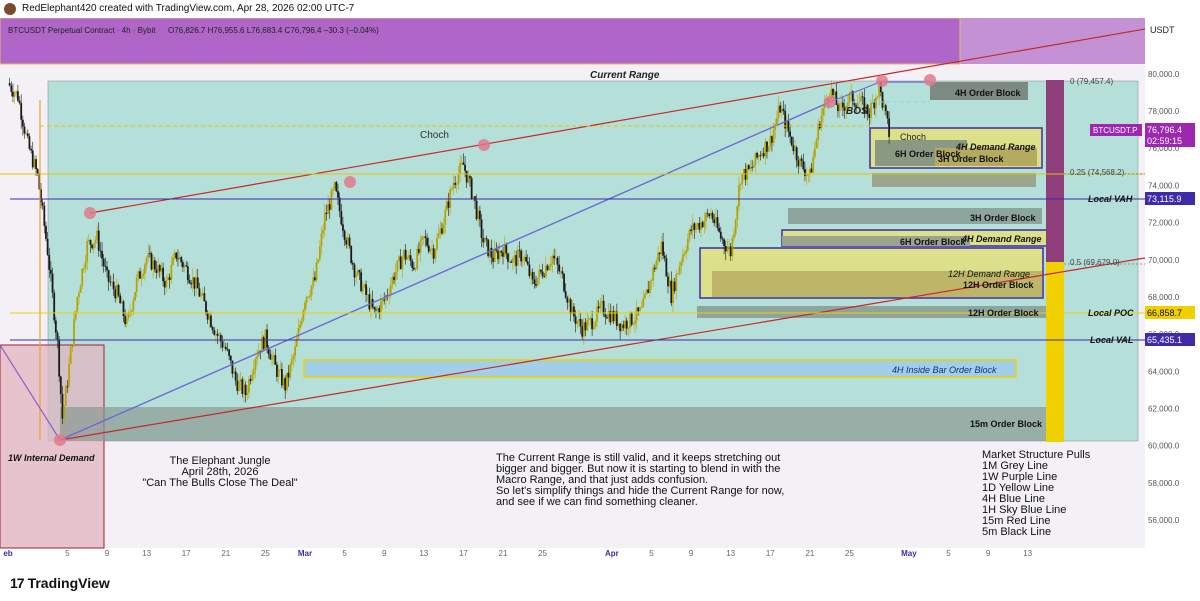 Image resolution: width=1200 pixels, height=601 pixels. What do you see at coordinates (971, 159) in the screenshot?
I see `label-3h-order-block-upper: 3H Order Block` at bounding box center [971, 159].